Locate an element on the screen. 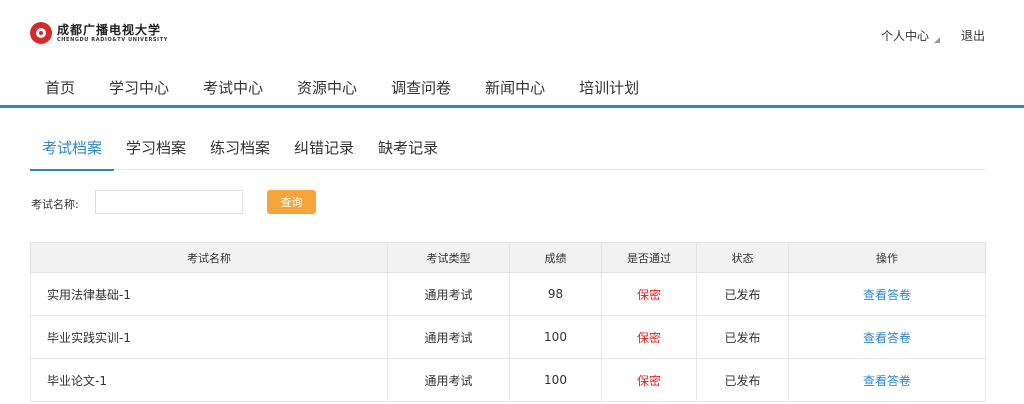  nav-item-training: 培训计划 is located at coordinates (609, 88).